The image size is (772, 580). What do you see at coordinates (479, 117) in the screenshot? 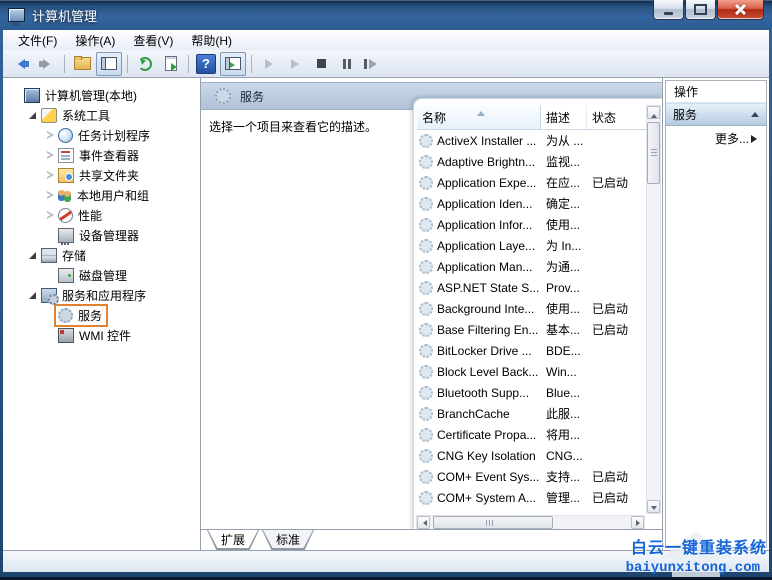
I see `column-header-name: 名称` at bounding box center [479, 117].